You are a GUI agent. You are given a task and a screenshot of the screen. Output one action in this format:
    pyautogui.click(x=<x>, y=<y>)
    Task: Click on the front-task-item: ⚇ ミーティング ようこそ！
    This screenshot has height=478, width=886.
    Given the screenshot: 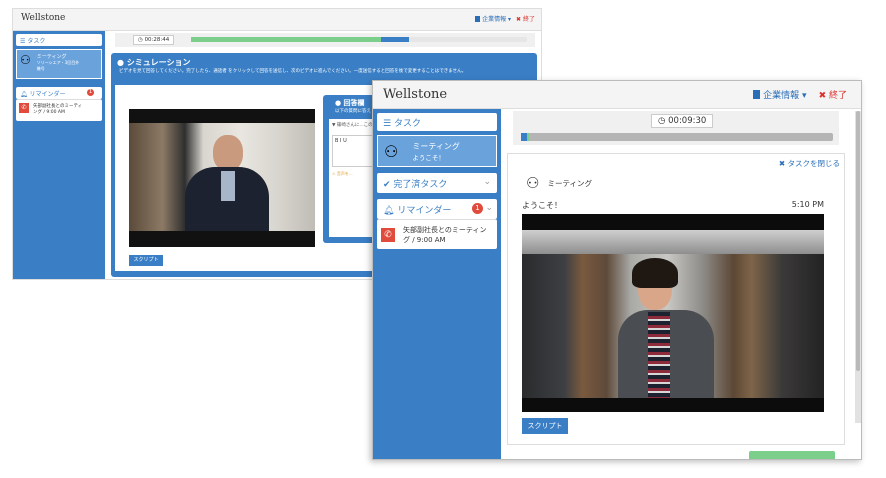 What is the action you would take?
    pyautogui.click(x=437, y=151)
    